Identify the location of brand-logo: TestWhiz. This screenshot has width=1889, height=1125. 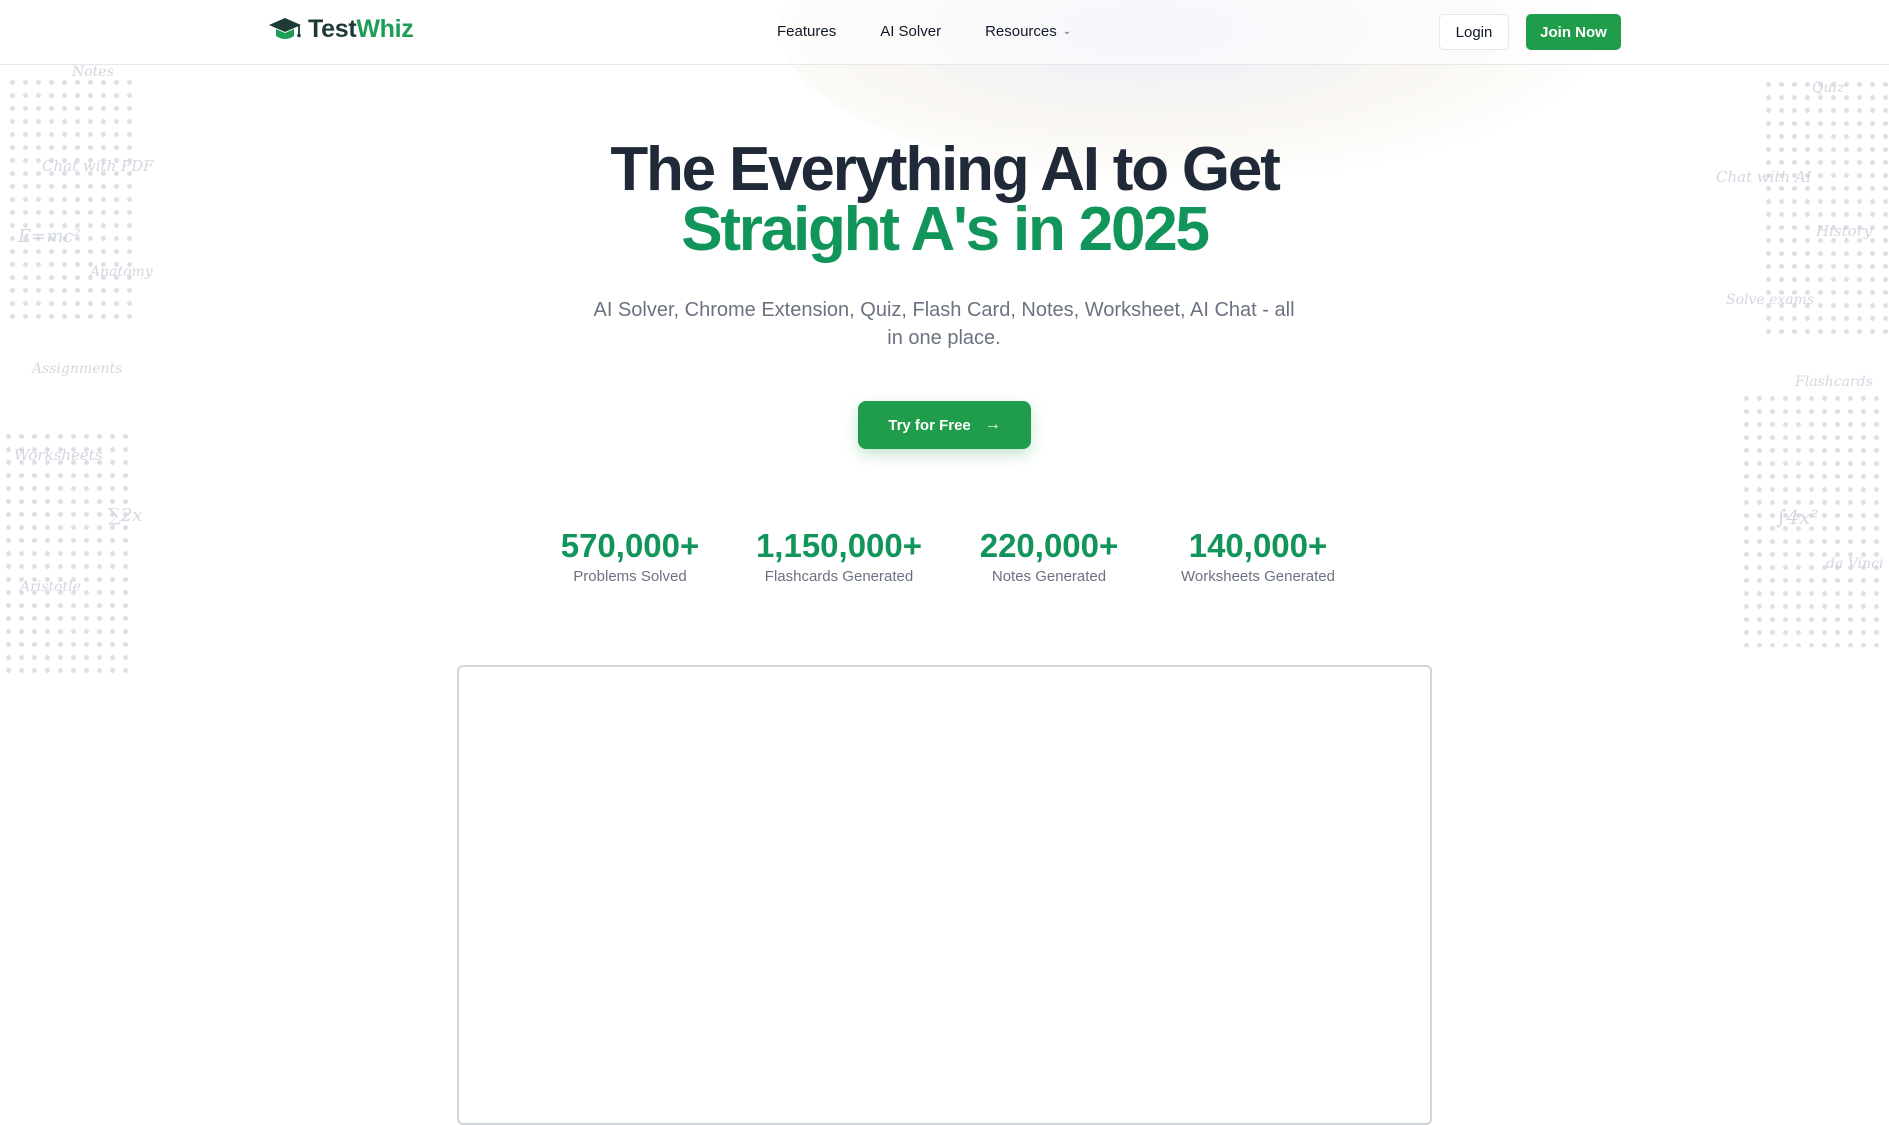
(341, 29).